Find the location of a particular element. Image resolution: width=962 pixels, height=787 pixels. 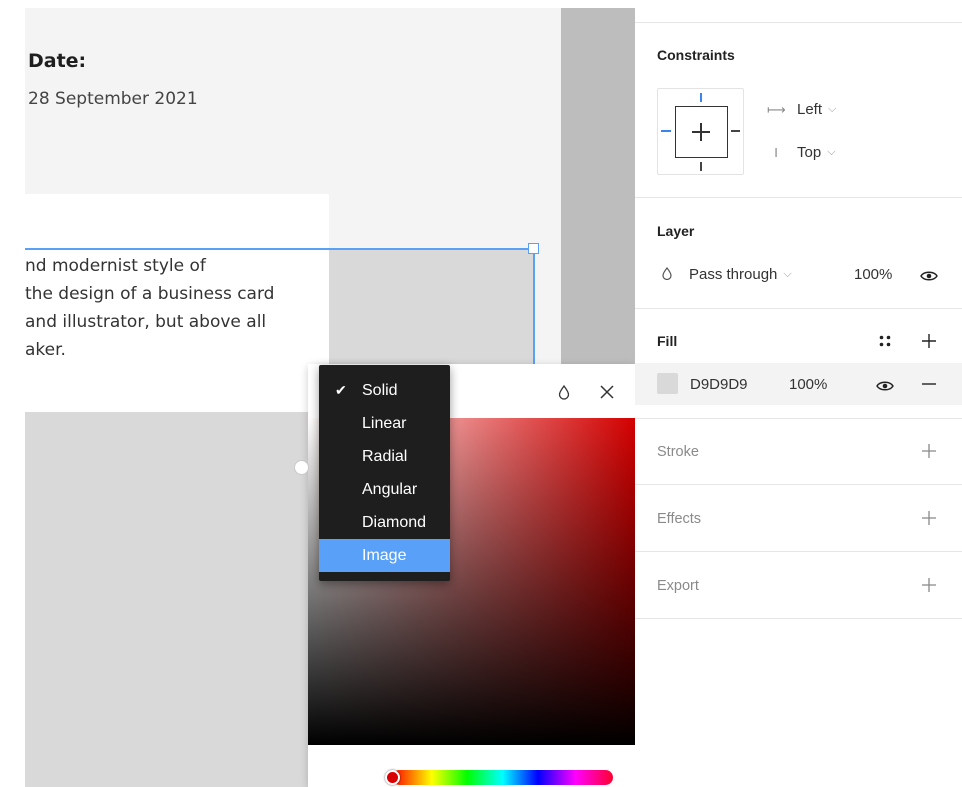

fill-opacity: 100% is located at coordinates (808, 384).